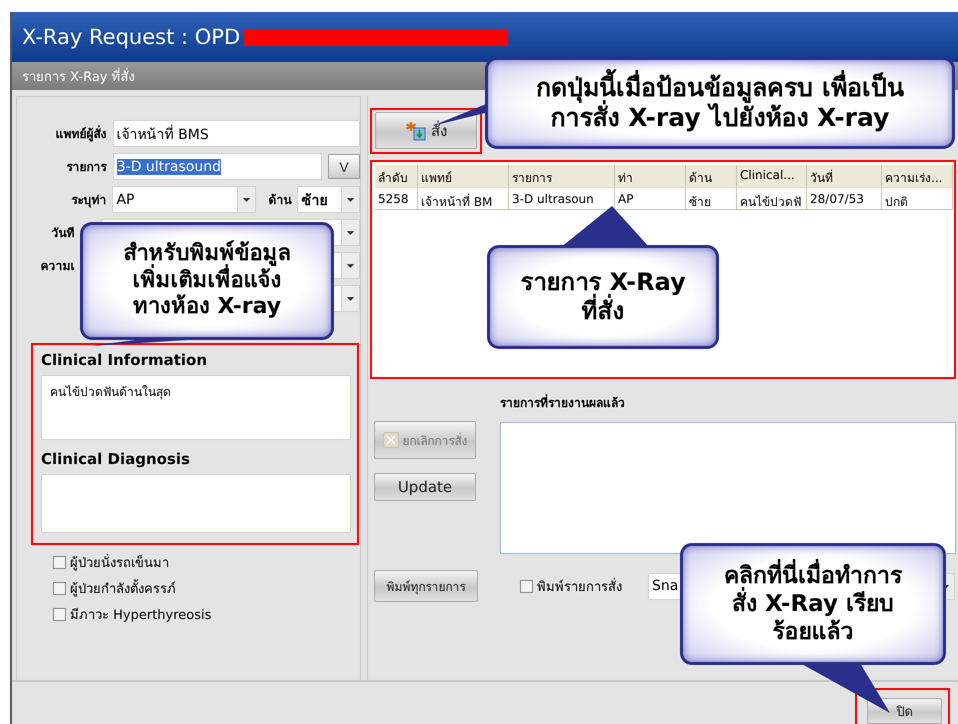  I want to click on table-cell: ซ้าย, so click(711, 198).